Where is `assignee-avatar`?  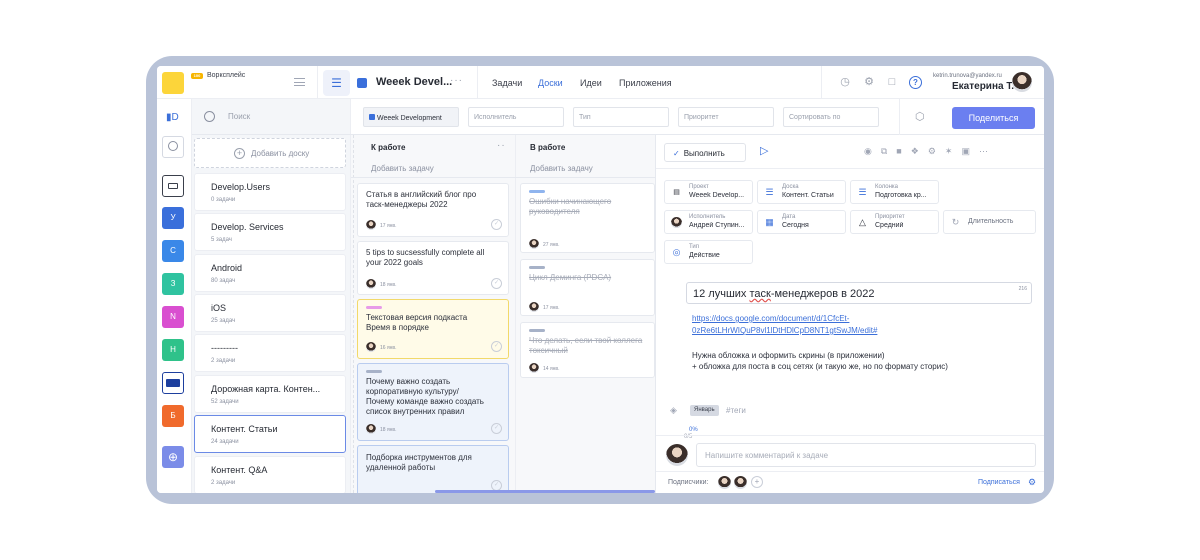
assignee-avatar is located at coordinates (371, 429).